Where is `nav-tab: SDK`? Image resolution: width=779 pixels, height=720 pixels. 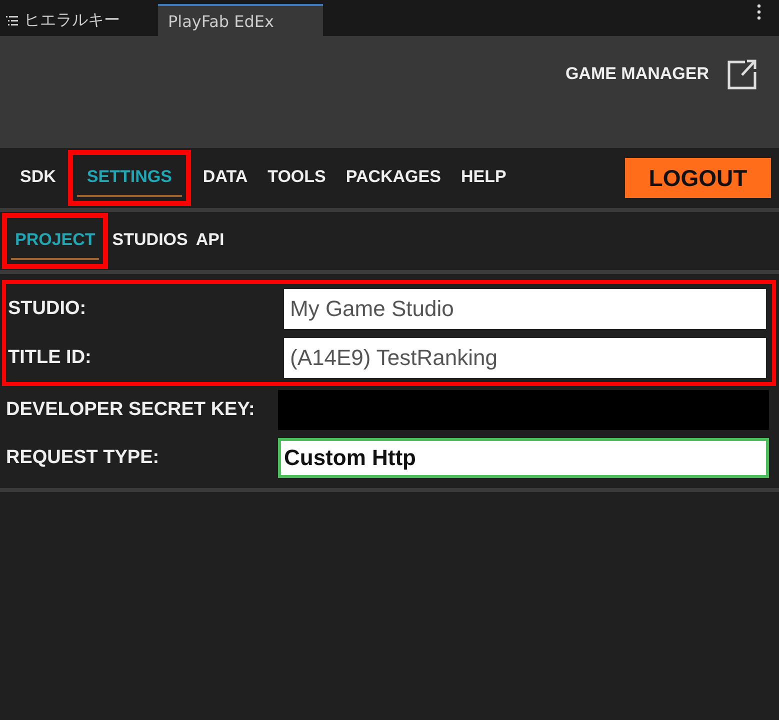
nav-tab: SDK is located at coordinates (38, 178).